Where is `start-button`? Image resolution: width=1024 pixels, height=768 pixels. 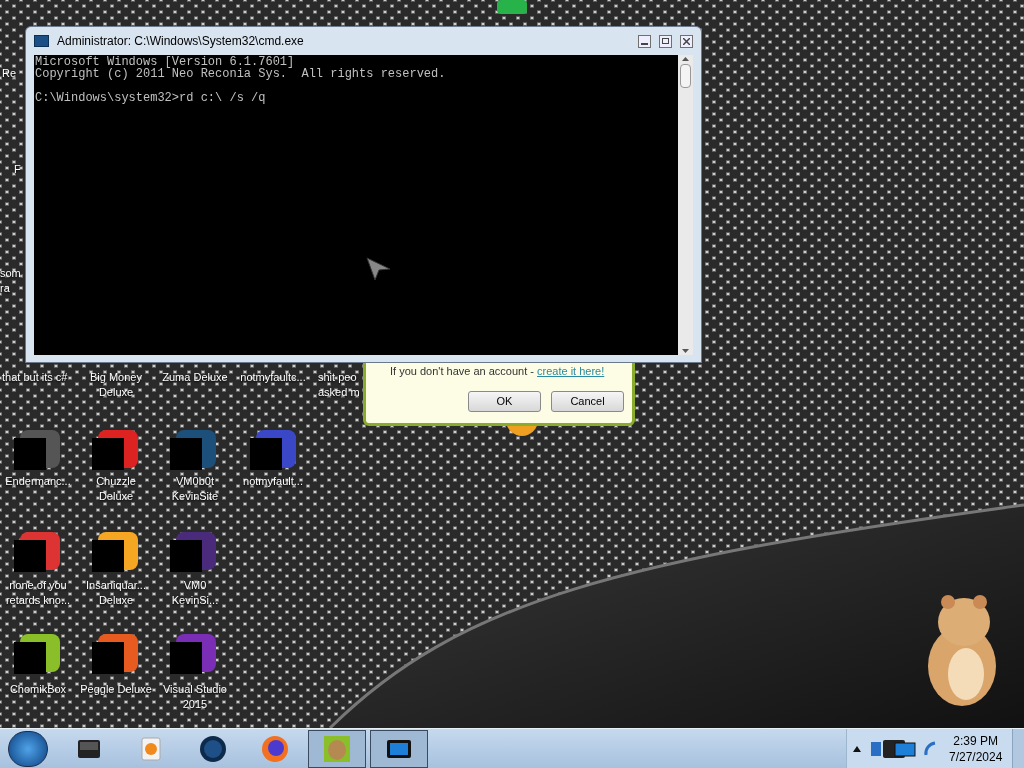
start-button is located at coordinates (28, 748).